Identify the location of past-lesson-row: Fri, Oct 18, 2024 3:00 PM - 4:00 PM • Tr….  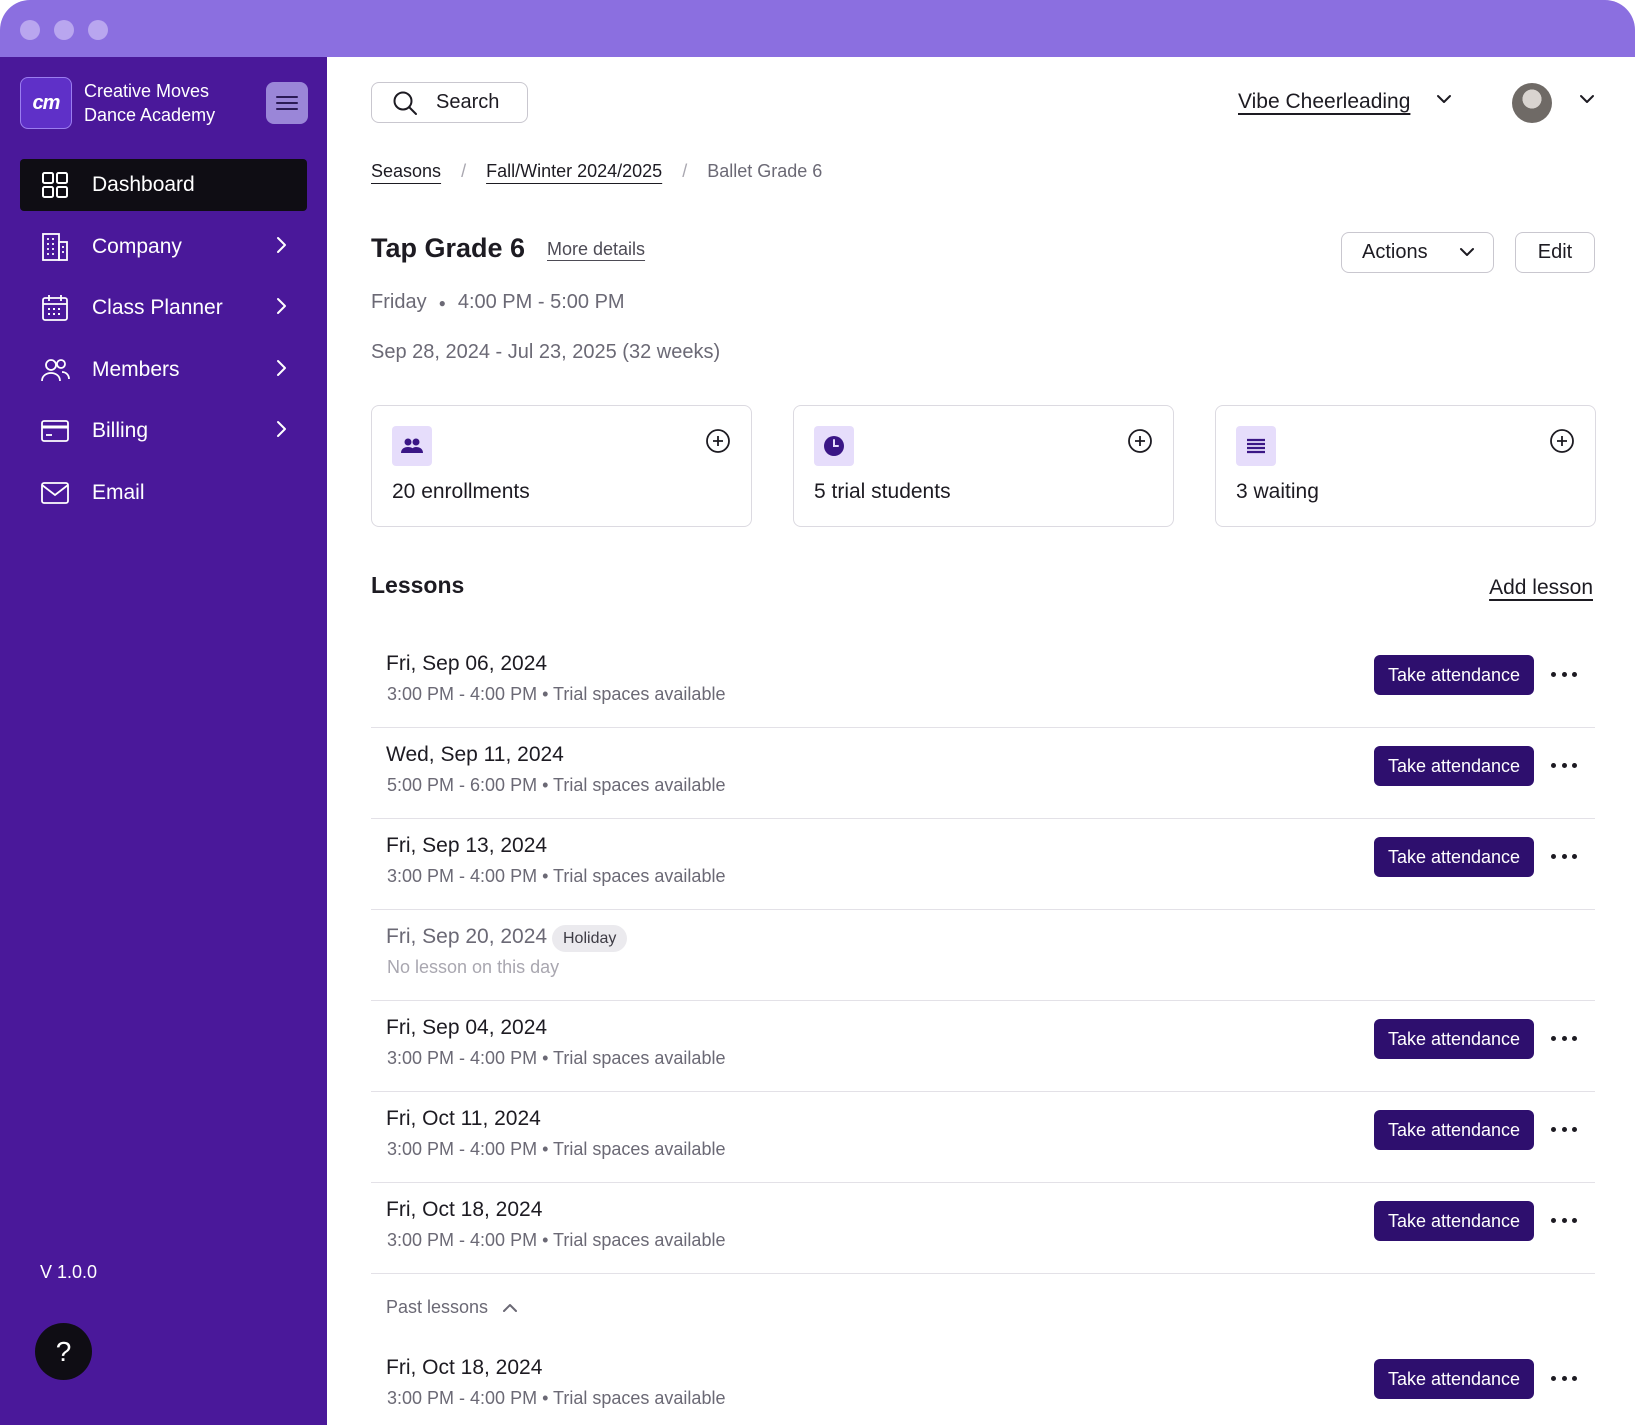
(983, 1383).